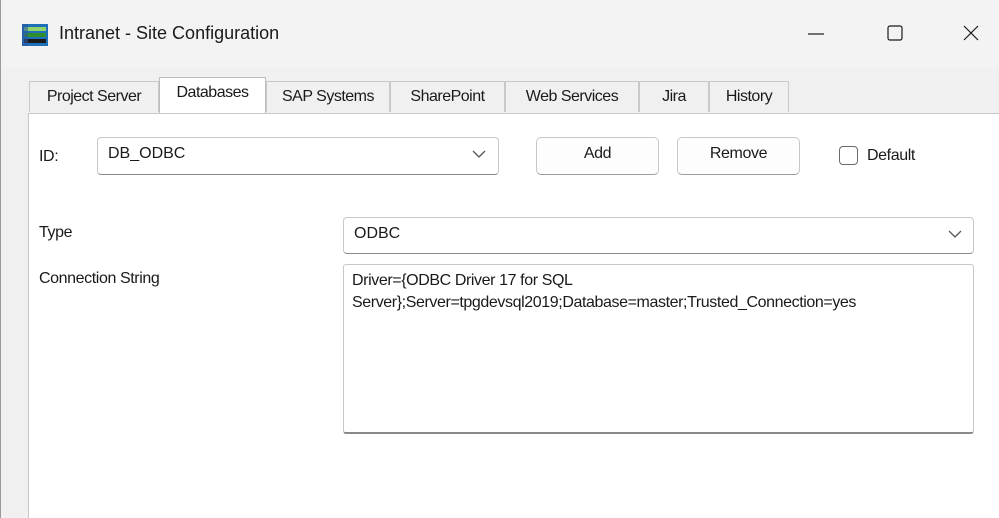 The image size is (999, 518). I want to click on id-dropdown-value: DB_ODBC, so click(147, 153).